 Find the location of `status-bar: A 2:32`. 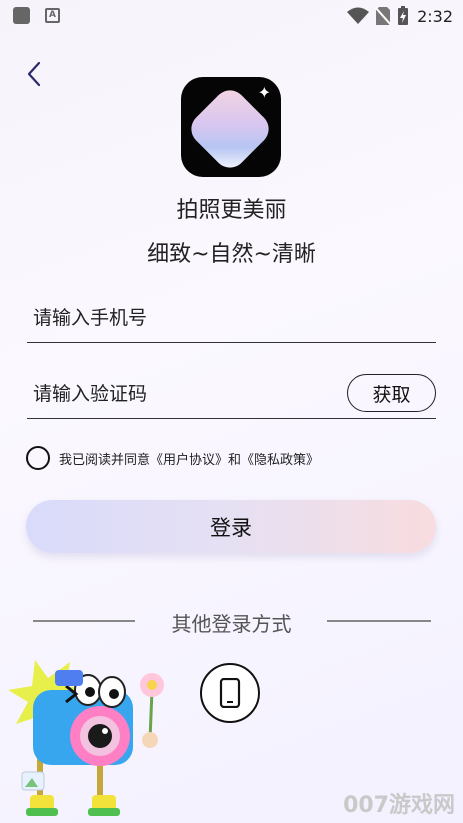

status-bar: A 2:32 is located at coordinates (231, 16).